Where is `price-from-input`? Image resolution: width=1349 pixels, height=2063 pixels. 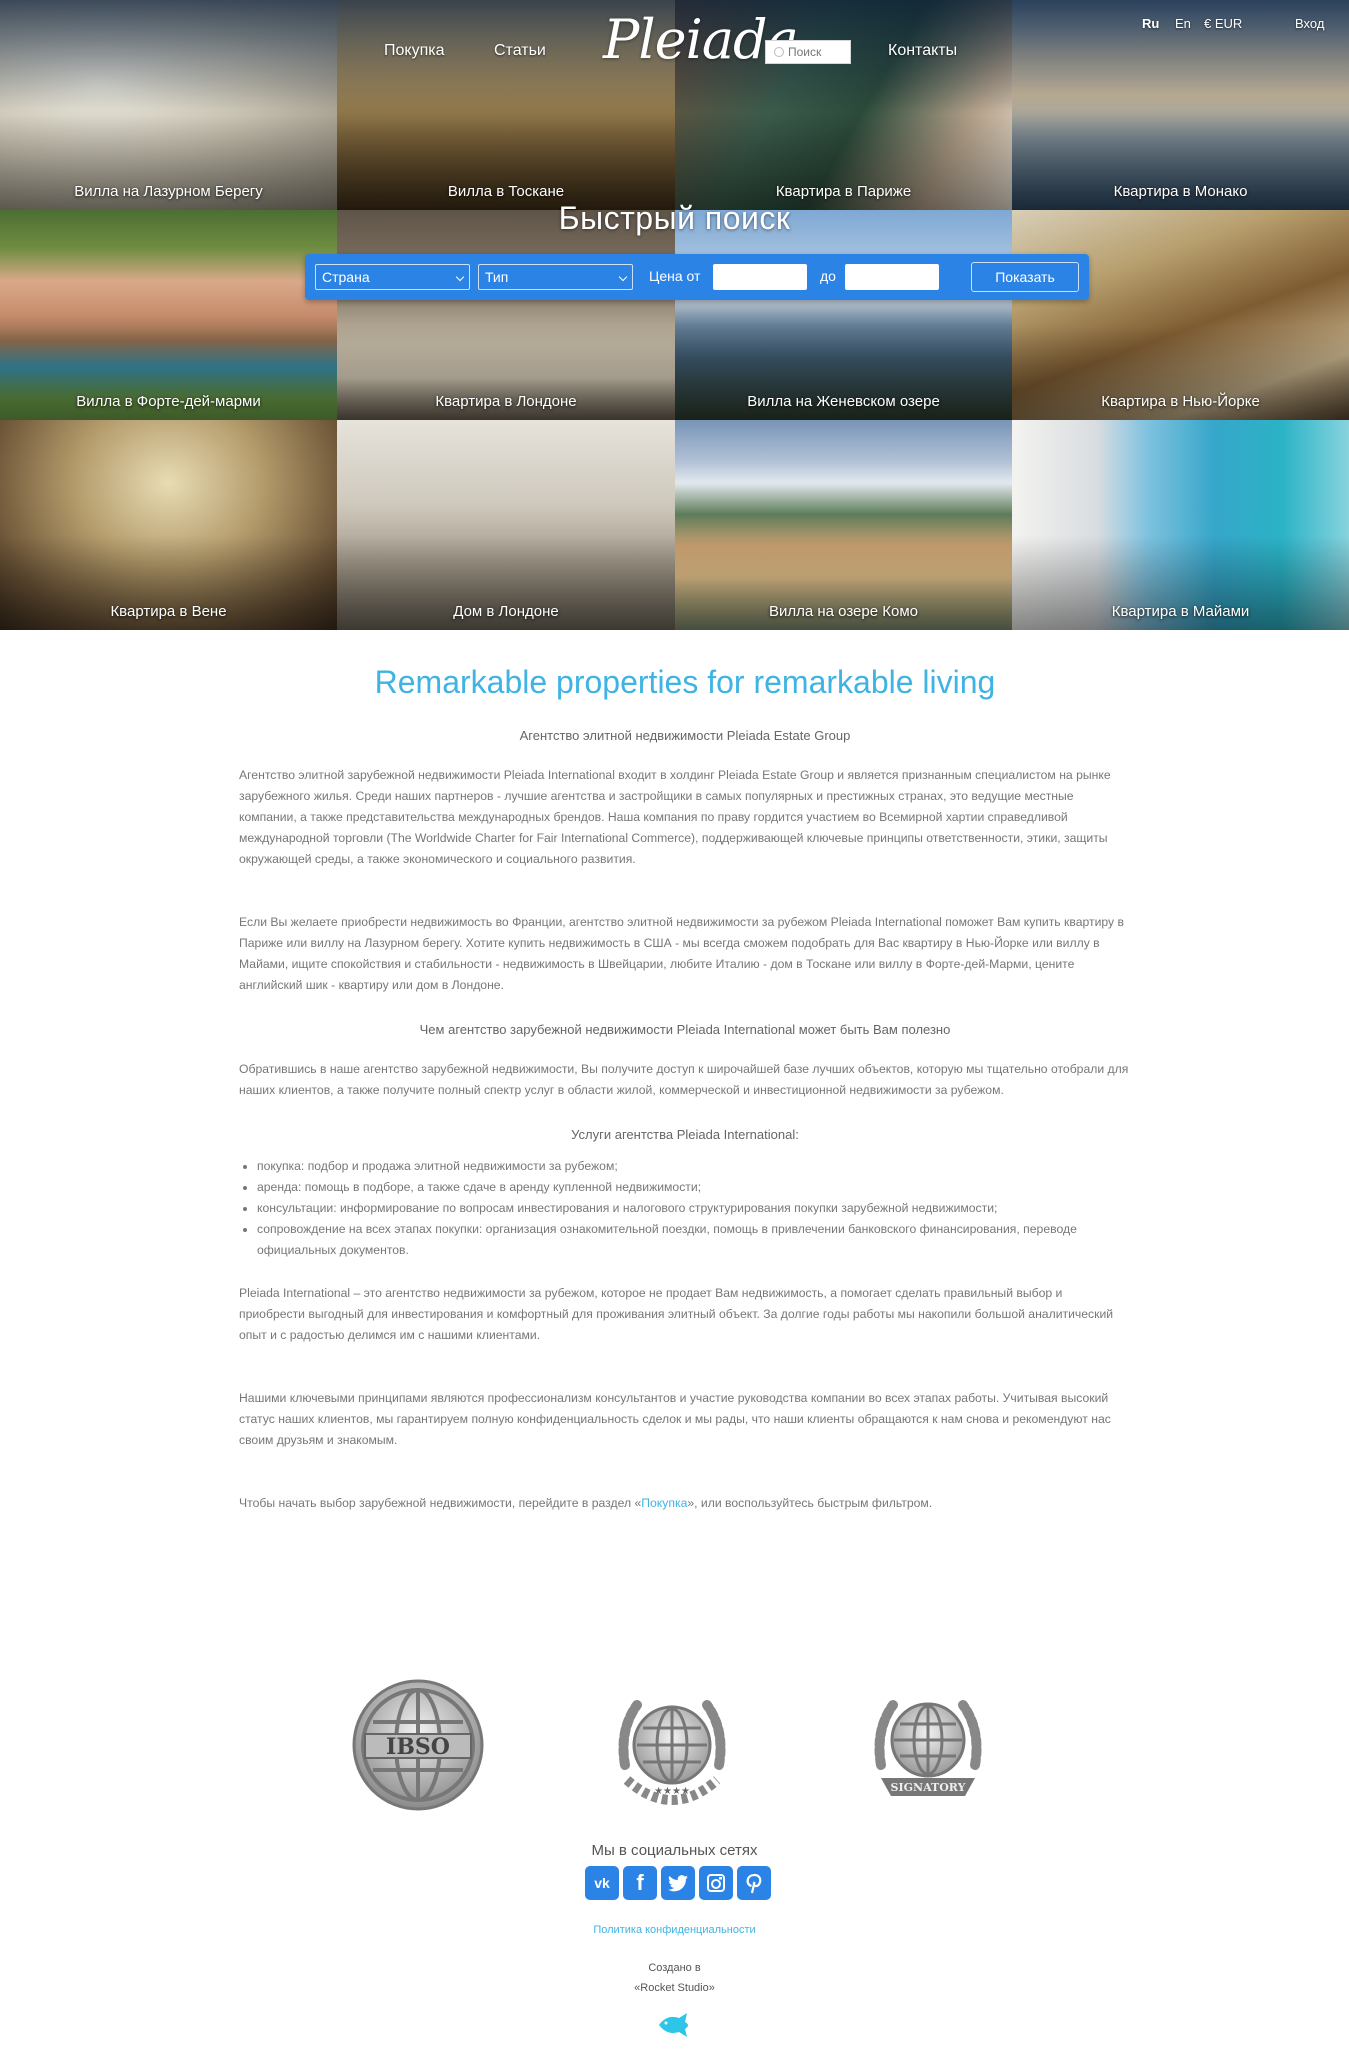
price-from-input is located at coordinates (760, 277).